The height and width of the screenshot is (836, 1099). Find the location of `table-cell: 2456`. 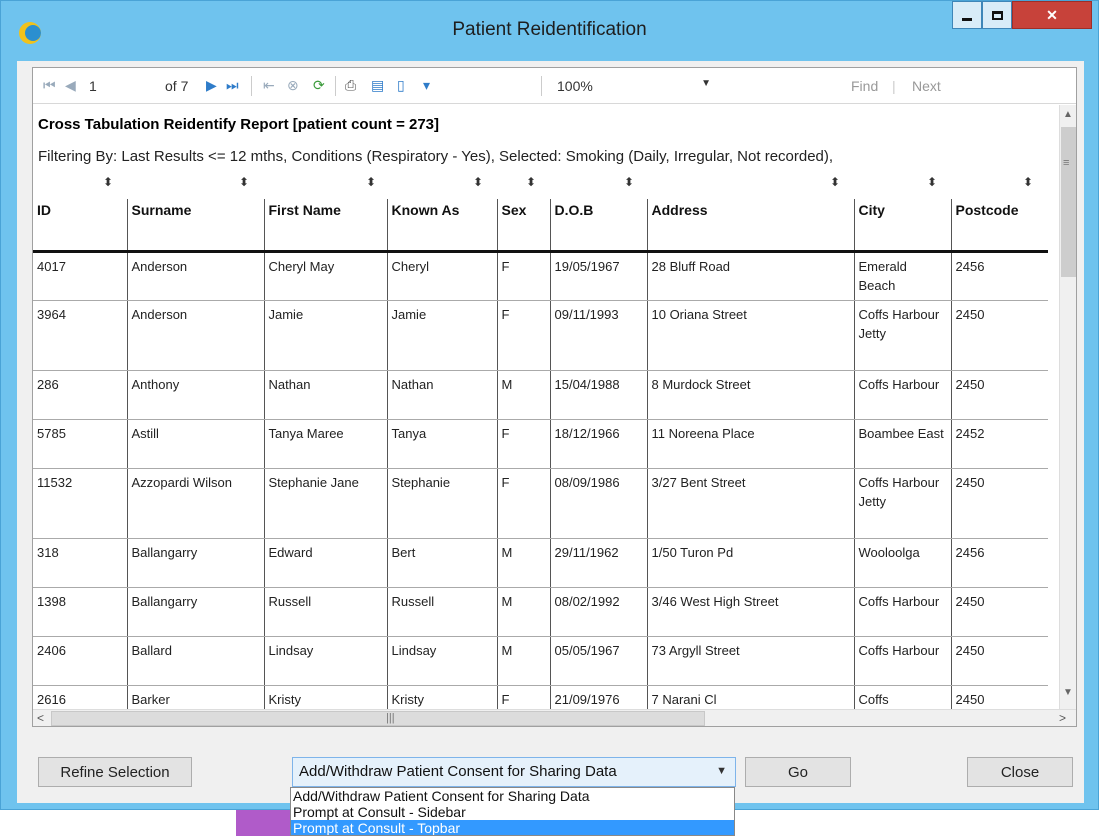

table-cell: 2456 is located at coordinates (999, 276).